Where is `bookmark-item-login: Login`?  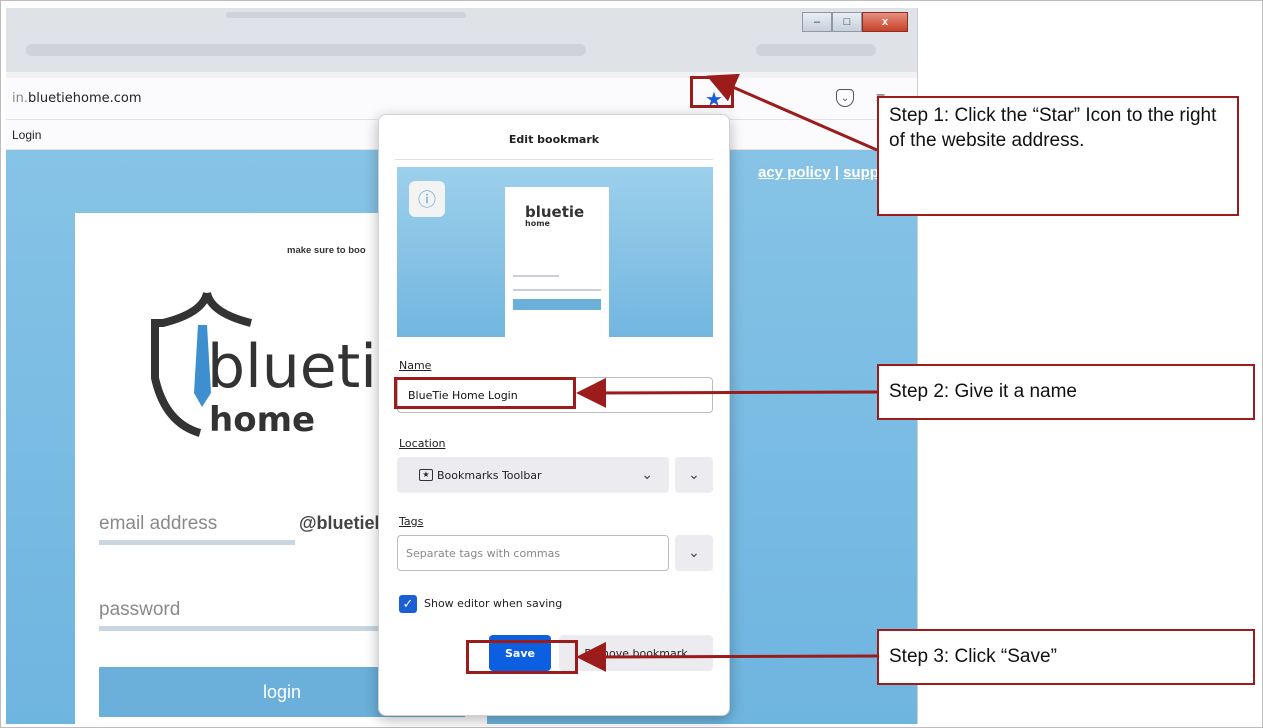
bookmark-item-login: Login is located at coordinates (26, 135).